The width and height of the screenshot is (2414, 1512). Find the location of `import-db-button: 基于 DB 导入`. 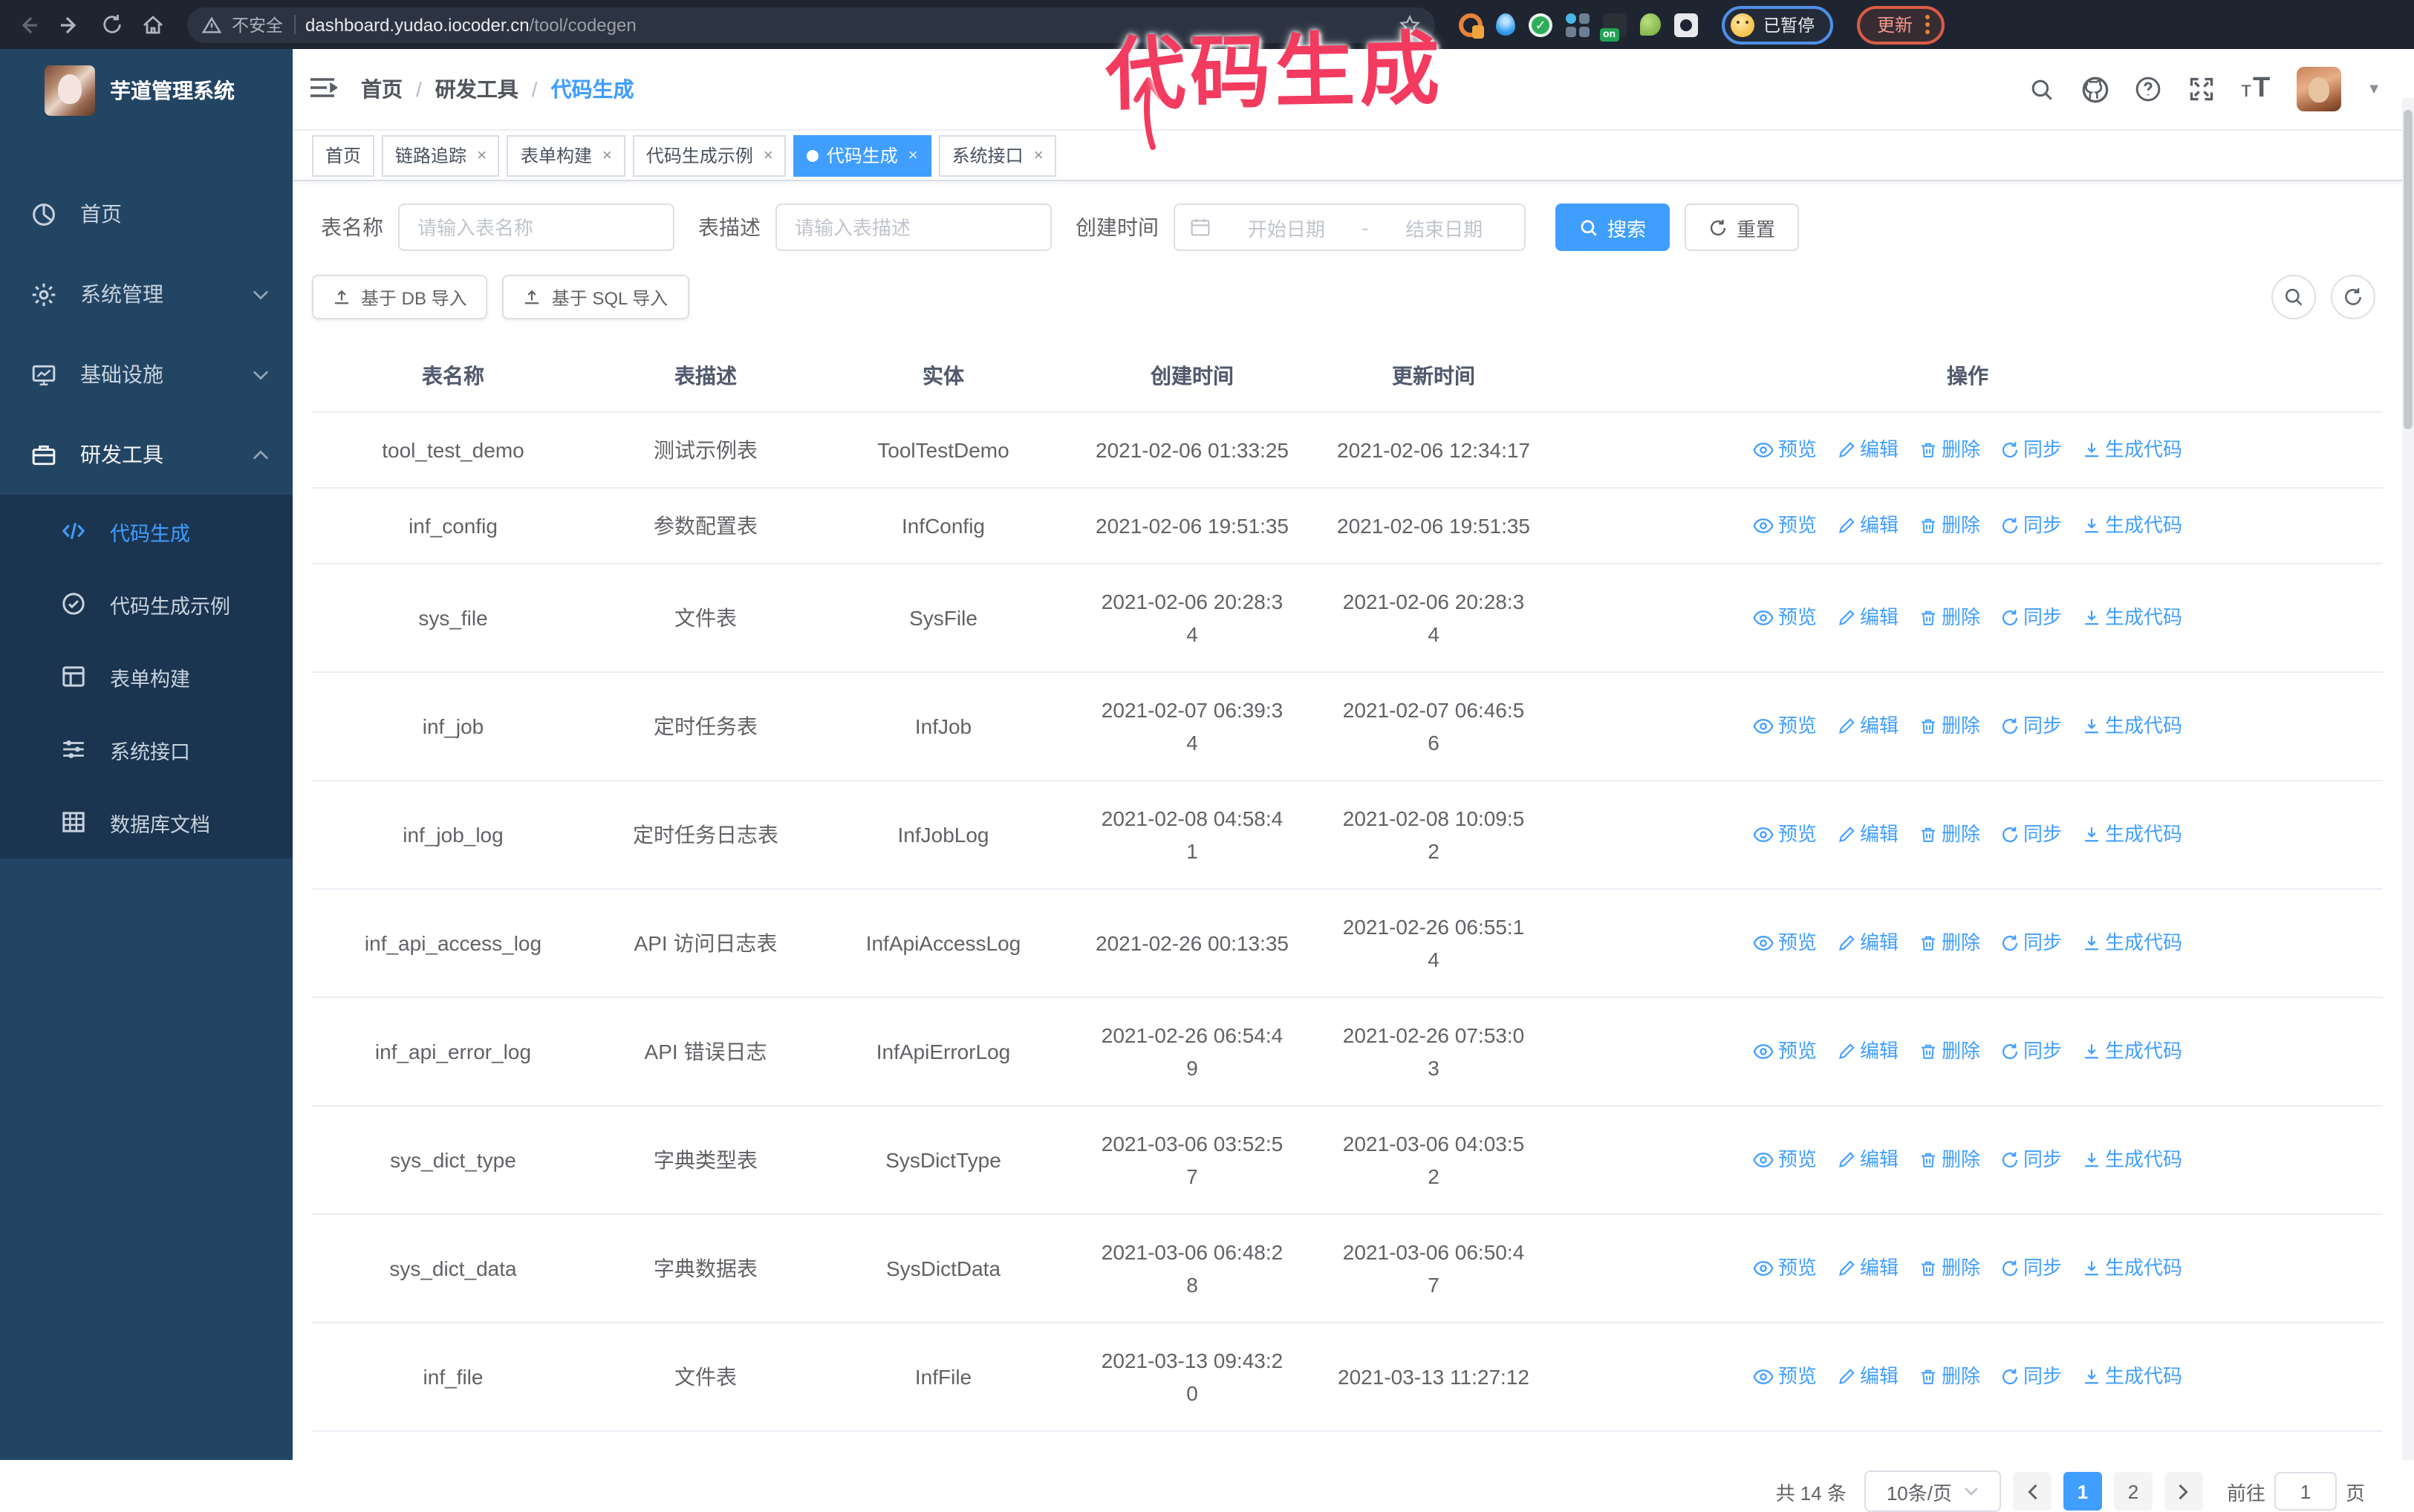

import-db-button: 基于 DB 导入 is located at coordinates (400, 297).